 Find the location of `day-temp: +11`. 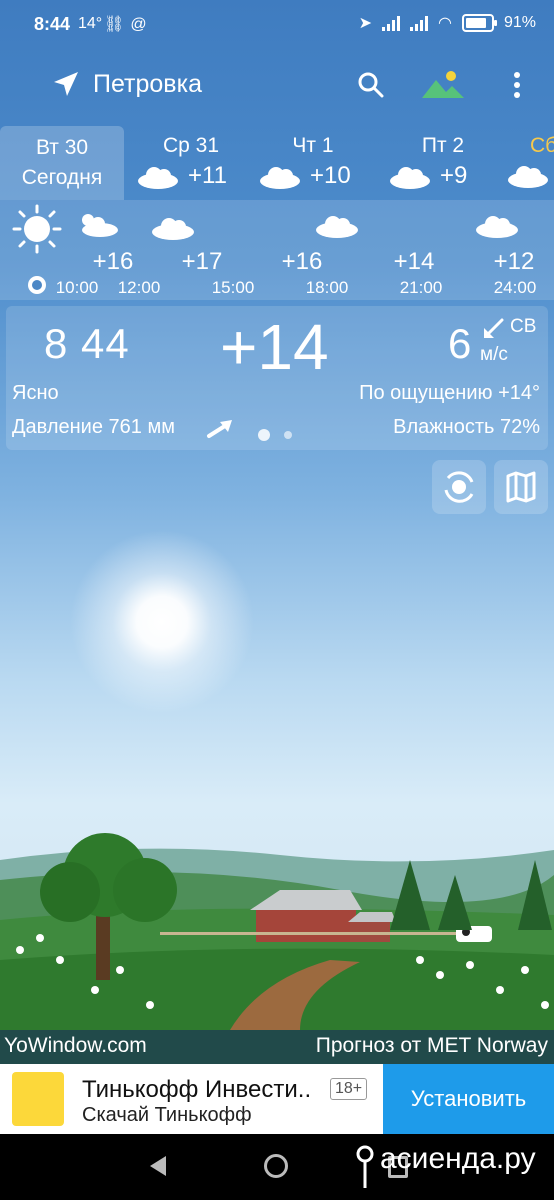

day-temp: +11 is located at coordinates (207, 175).